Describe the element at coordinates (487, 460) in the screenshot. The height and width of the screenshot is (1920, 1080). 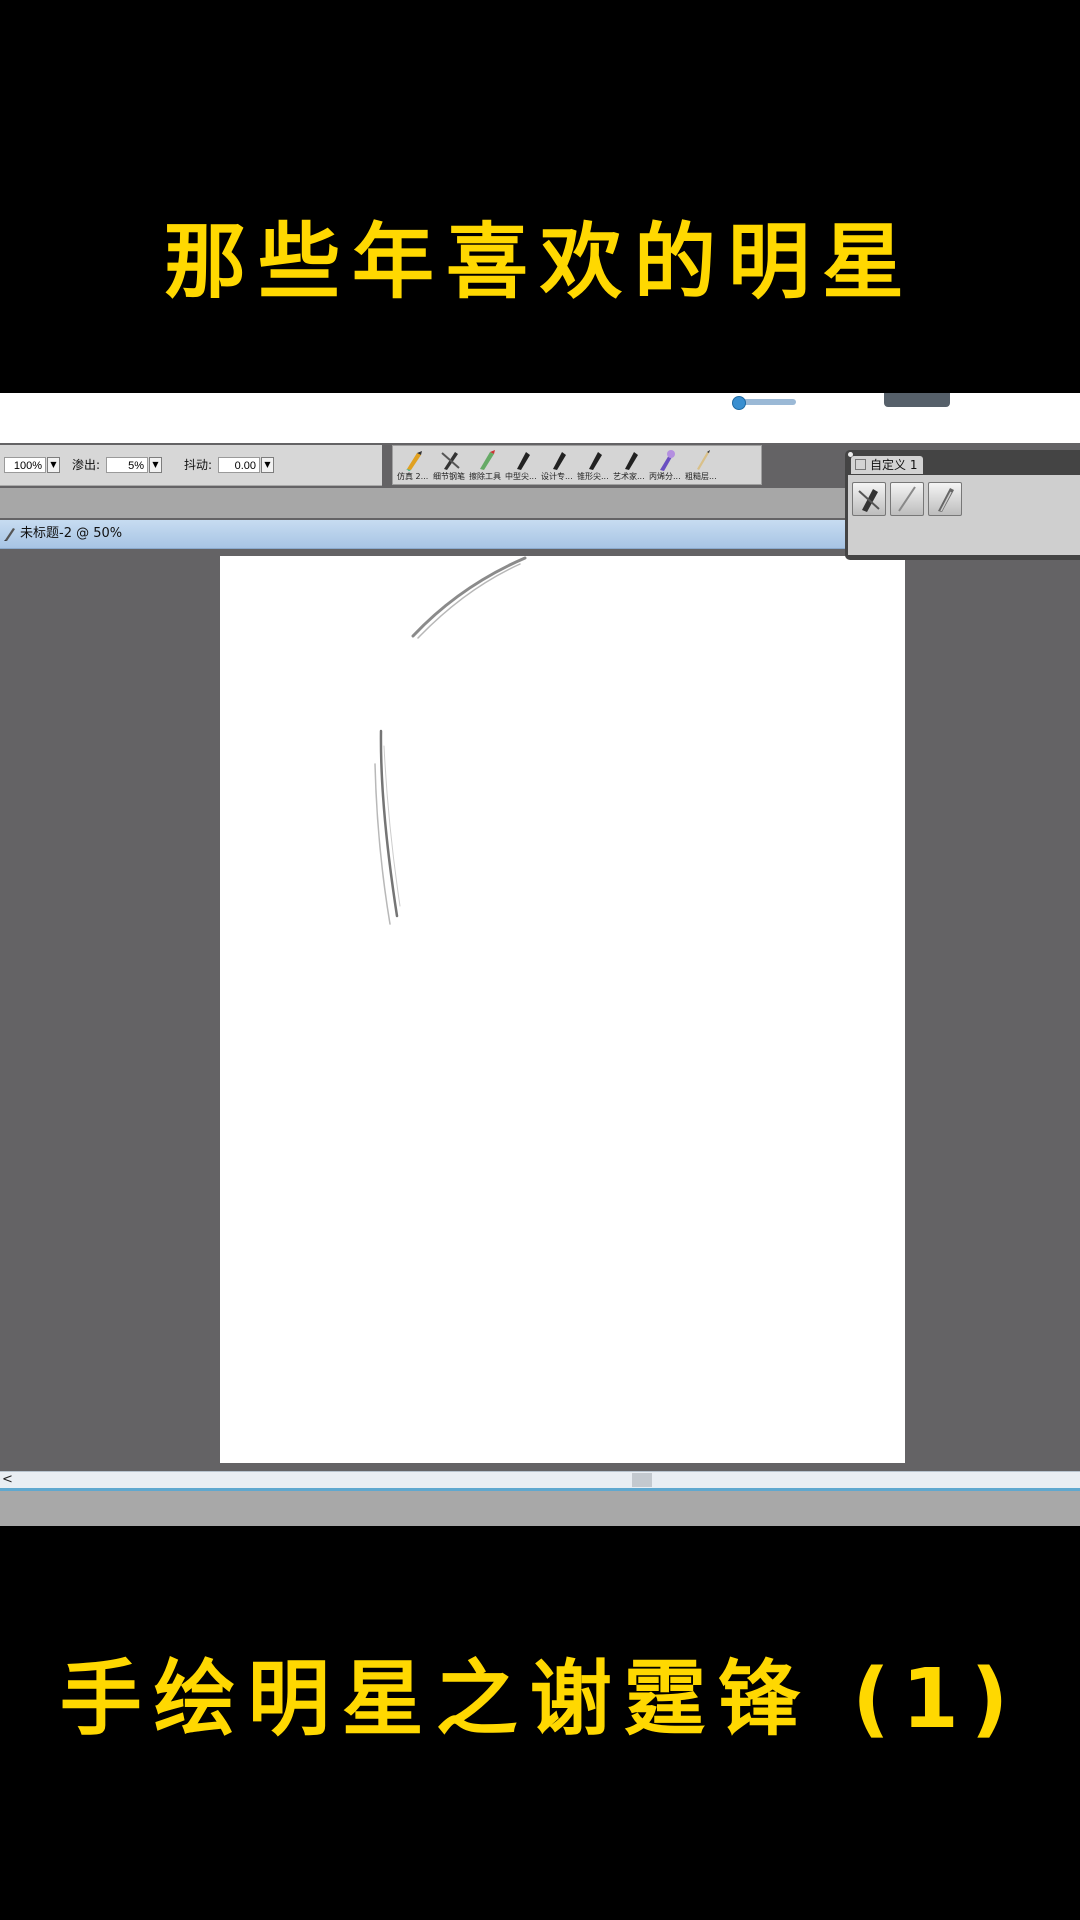
I see `eraser-icon` at that location.